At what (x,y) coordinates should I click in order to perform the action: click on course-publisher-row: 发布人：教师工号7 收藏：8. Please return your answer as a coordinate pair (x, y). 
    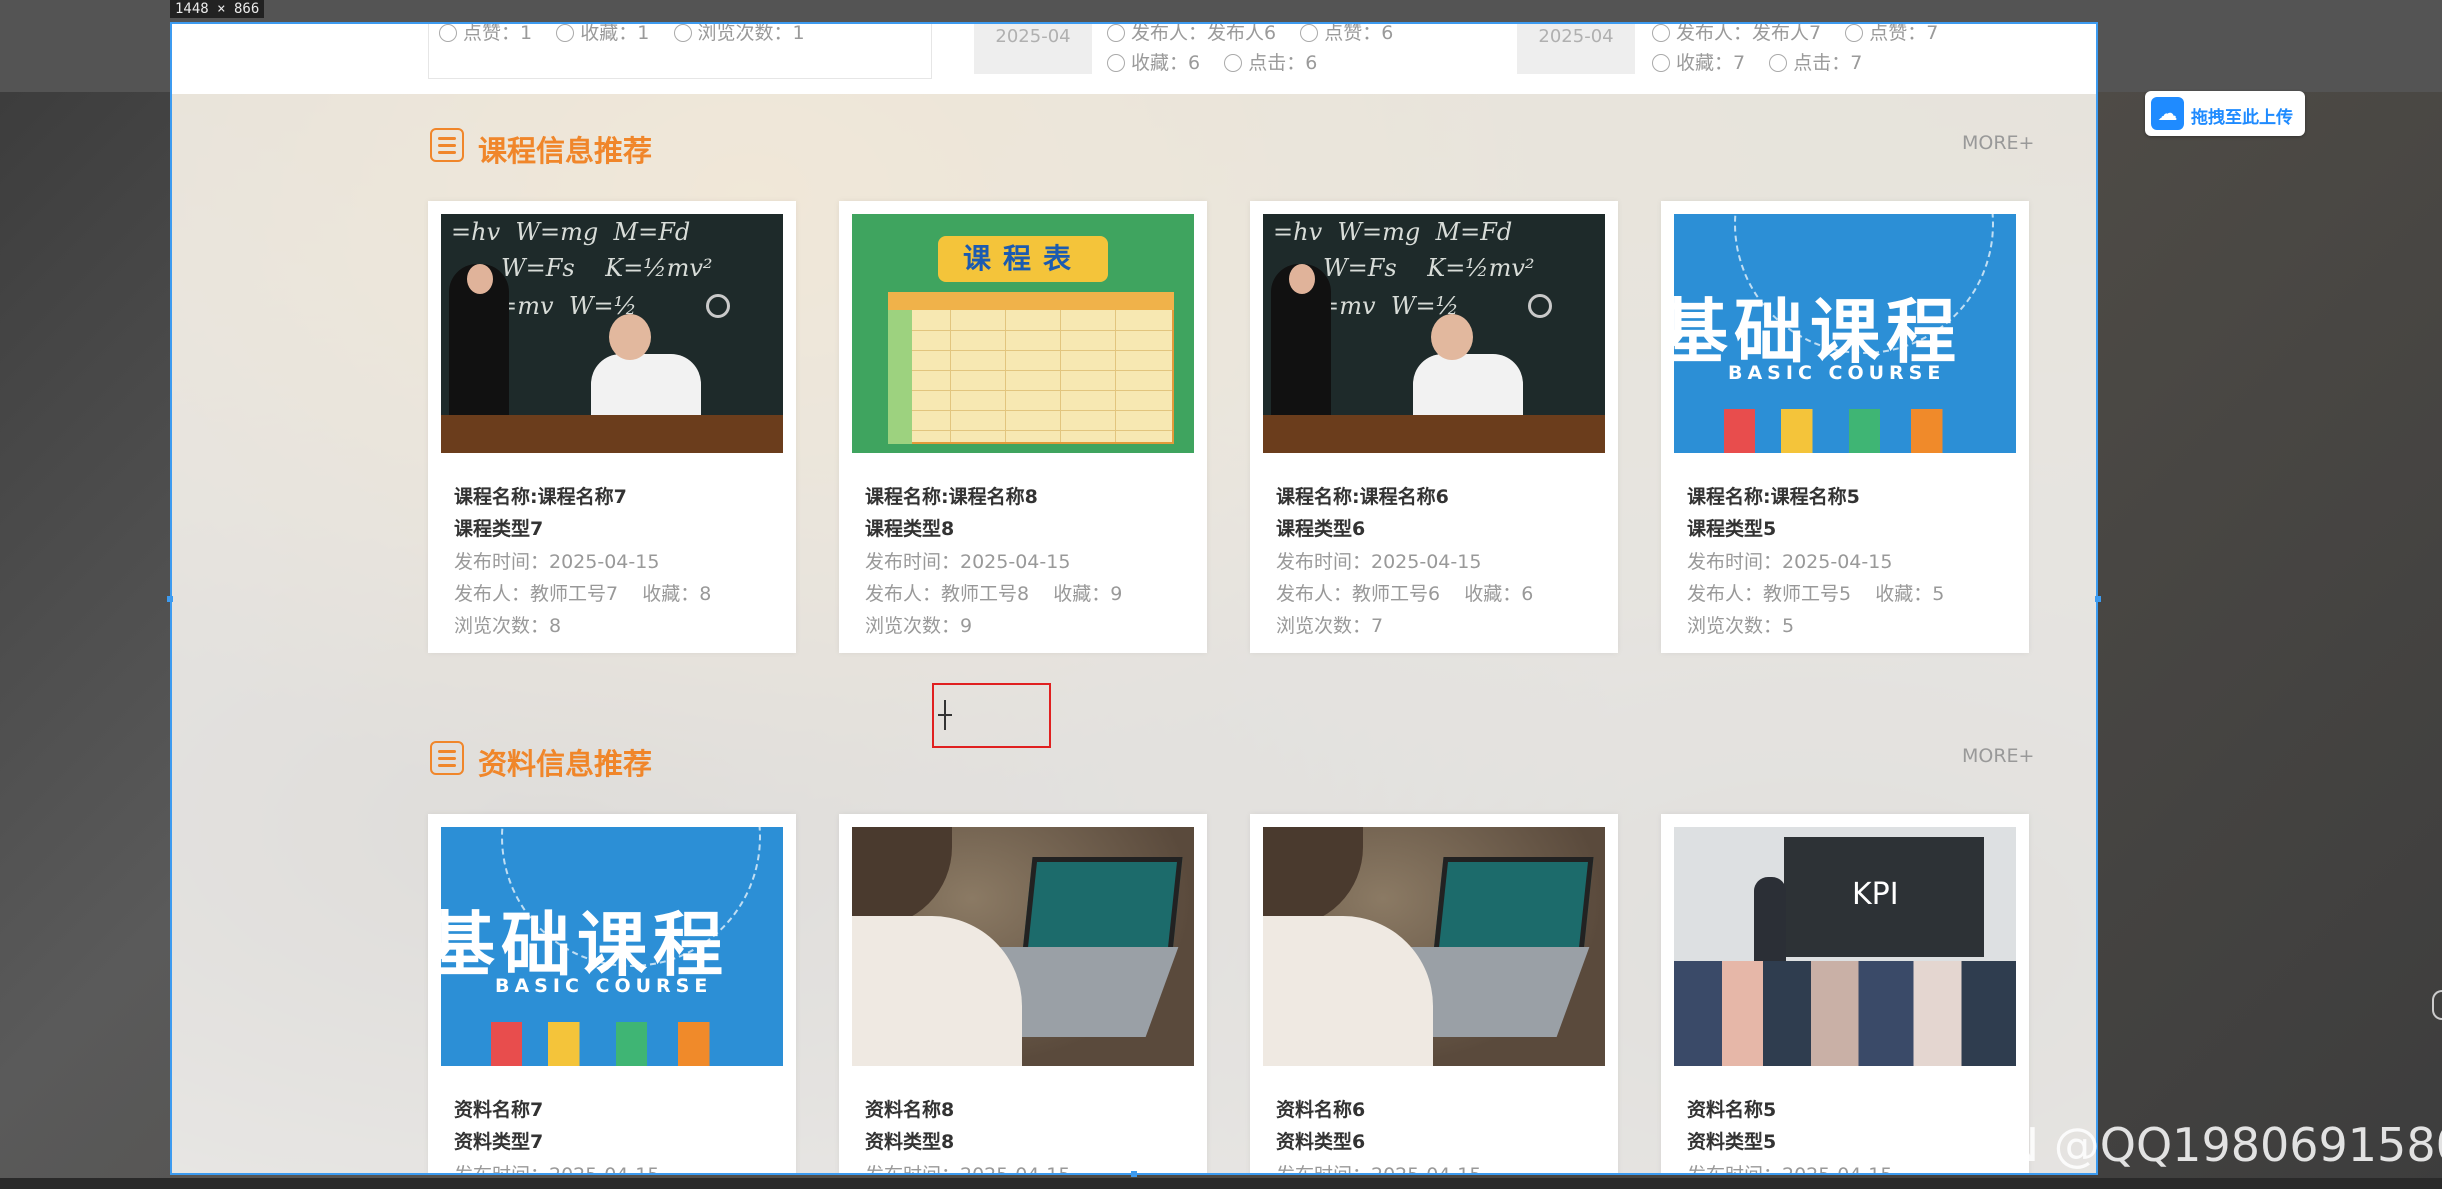
    Looking at the image, I should click on (582, 592).